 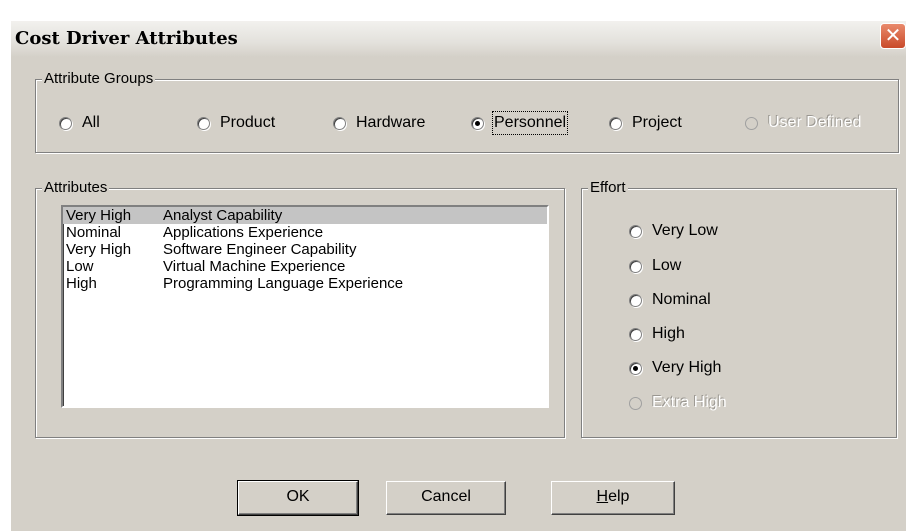 I want to click on list-item: Low Virtual Machine Experience, so click(x=305, y=266).